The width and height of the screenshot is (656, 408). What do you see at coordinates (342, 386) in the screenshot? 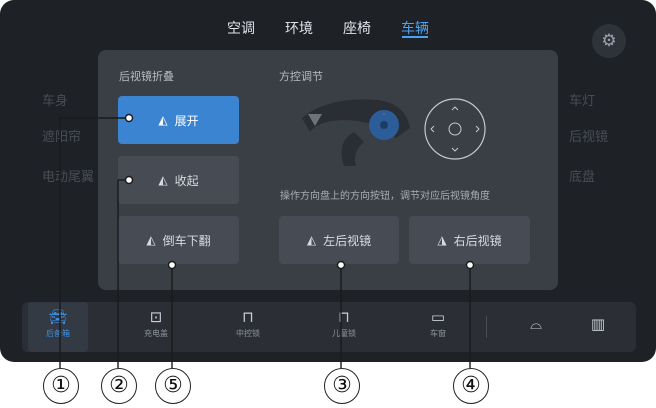
I see `callout-3: ③` at bounding box center [342, 386].